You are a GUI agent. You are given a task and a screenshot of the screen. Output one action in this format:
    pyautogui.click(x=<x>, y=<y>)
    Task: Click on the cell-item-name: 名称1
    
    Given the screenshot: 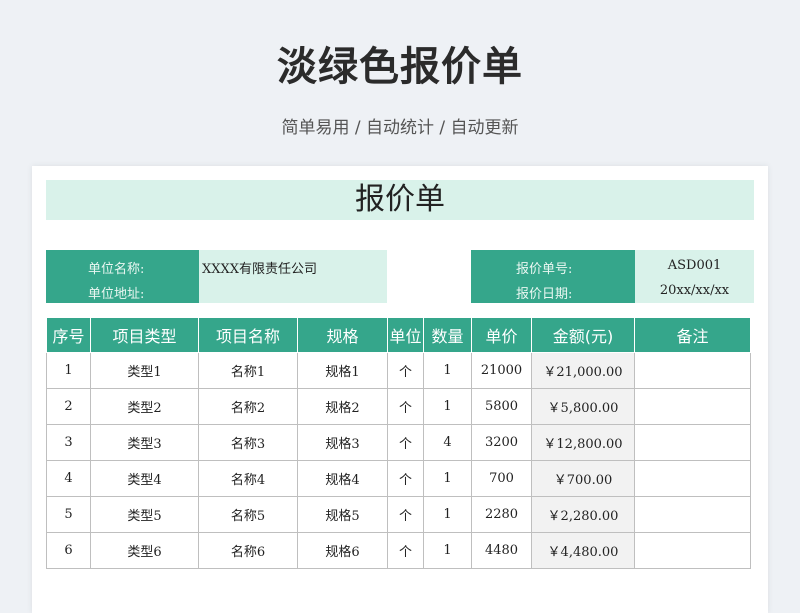 What is the action you would take?
    pyautogui.click(x=248, y=370)
    